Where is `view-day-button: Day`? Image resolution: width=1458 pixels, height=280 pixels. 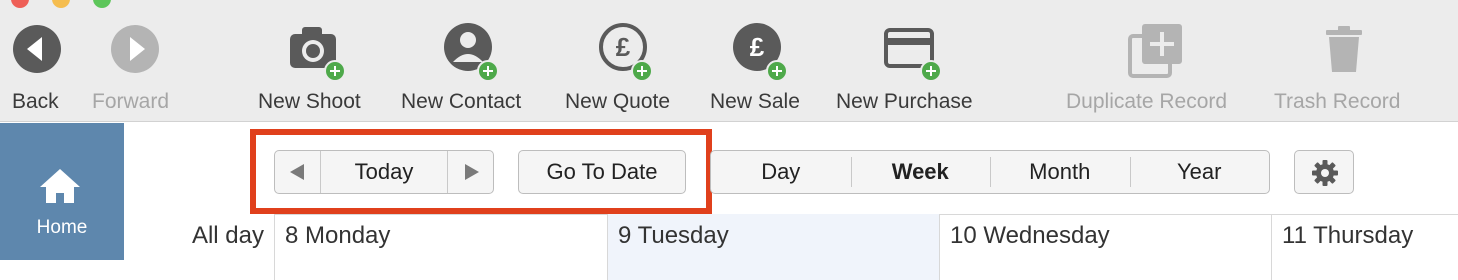 view-day-button: Day is located at coordinates (781, 172).